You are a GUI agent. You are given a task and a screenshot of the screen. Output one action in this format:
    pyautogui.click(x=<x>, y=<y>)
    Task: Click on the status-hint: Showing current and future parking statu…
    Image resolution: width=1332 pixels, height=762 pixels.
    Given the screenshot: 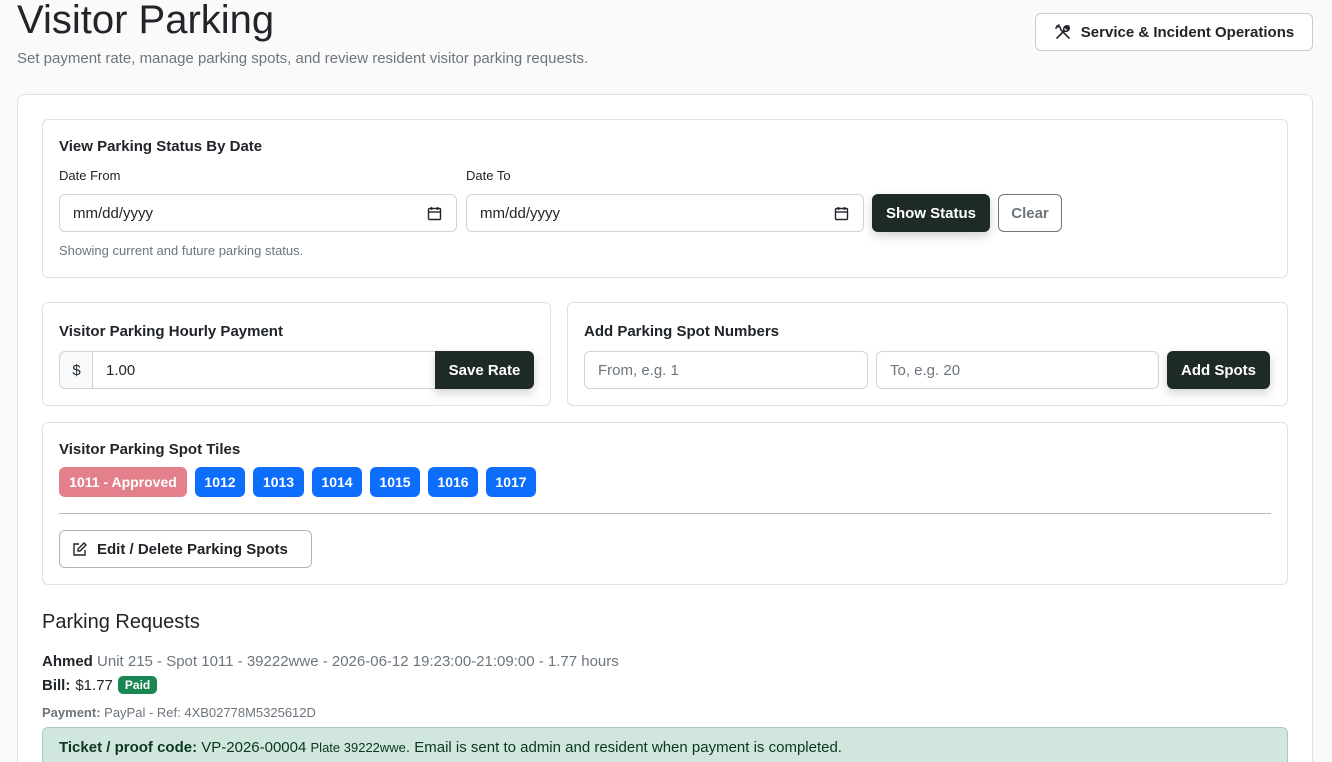 What is the action you would take?
    pyautogui.click(x=181, y=250)
    